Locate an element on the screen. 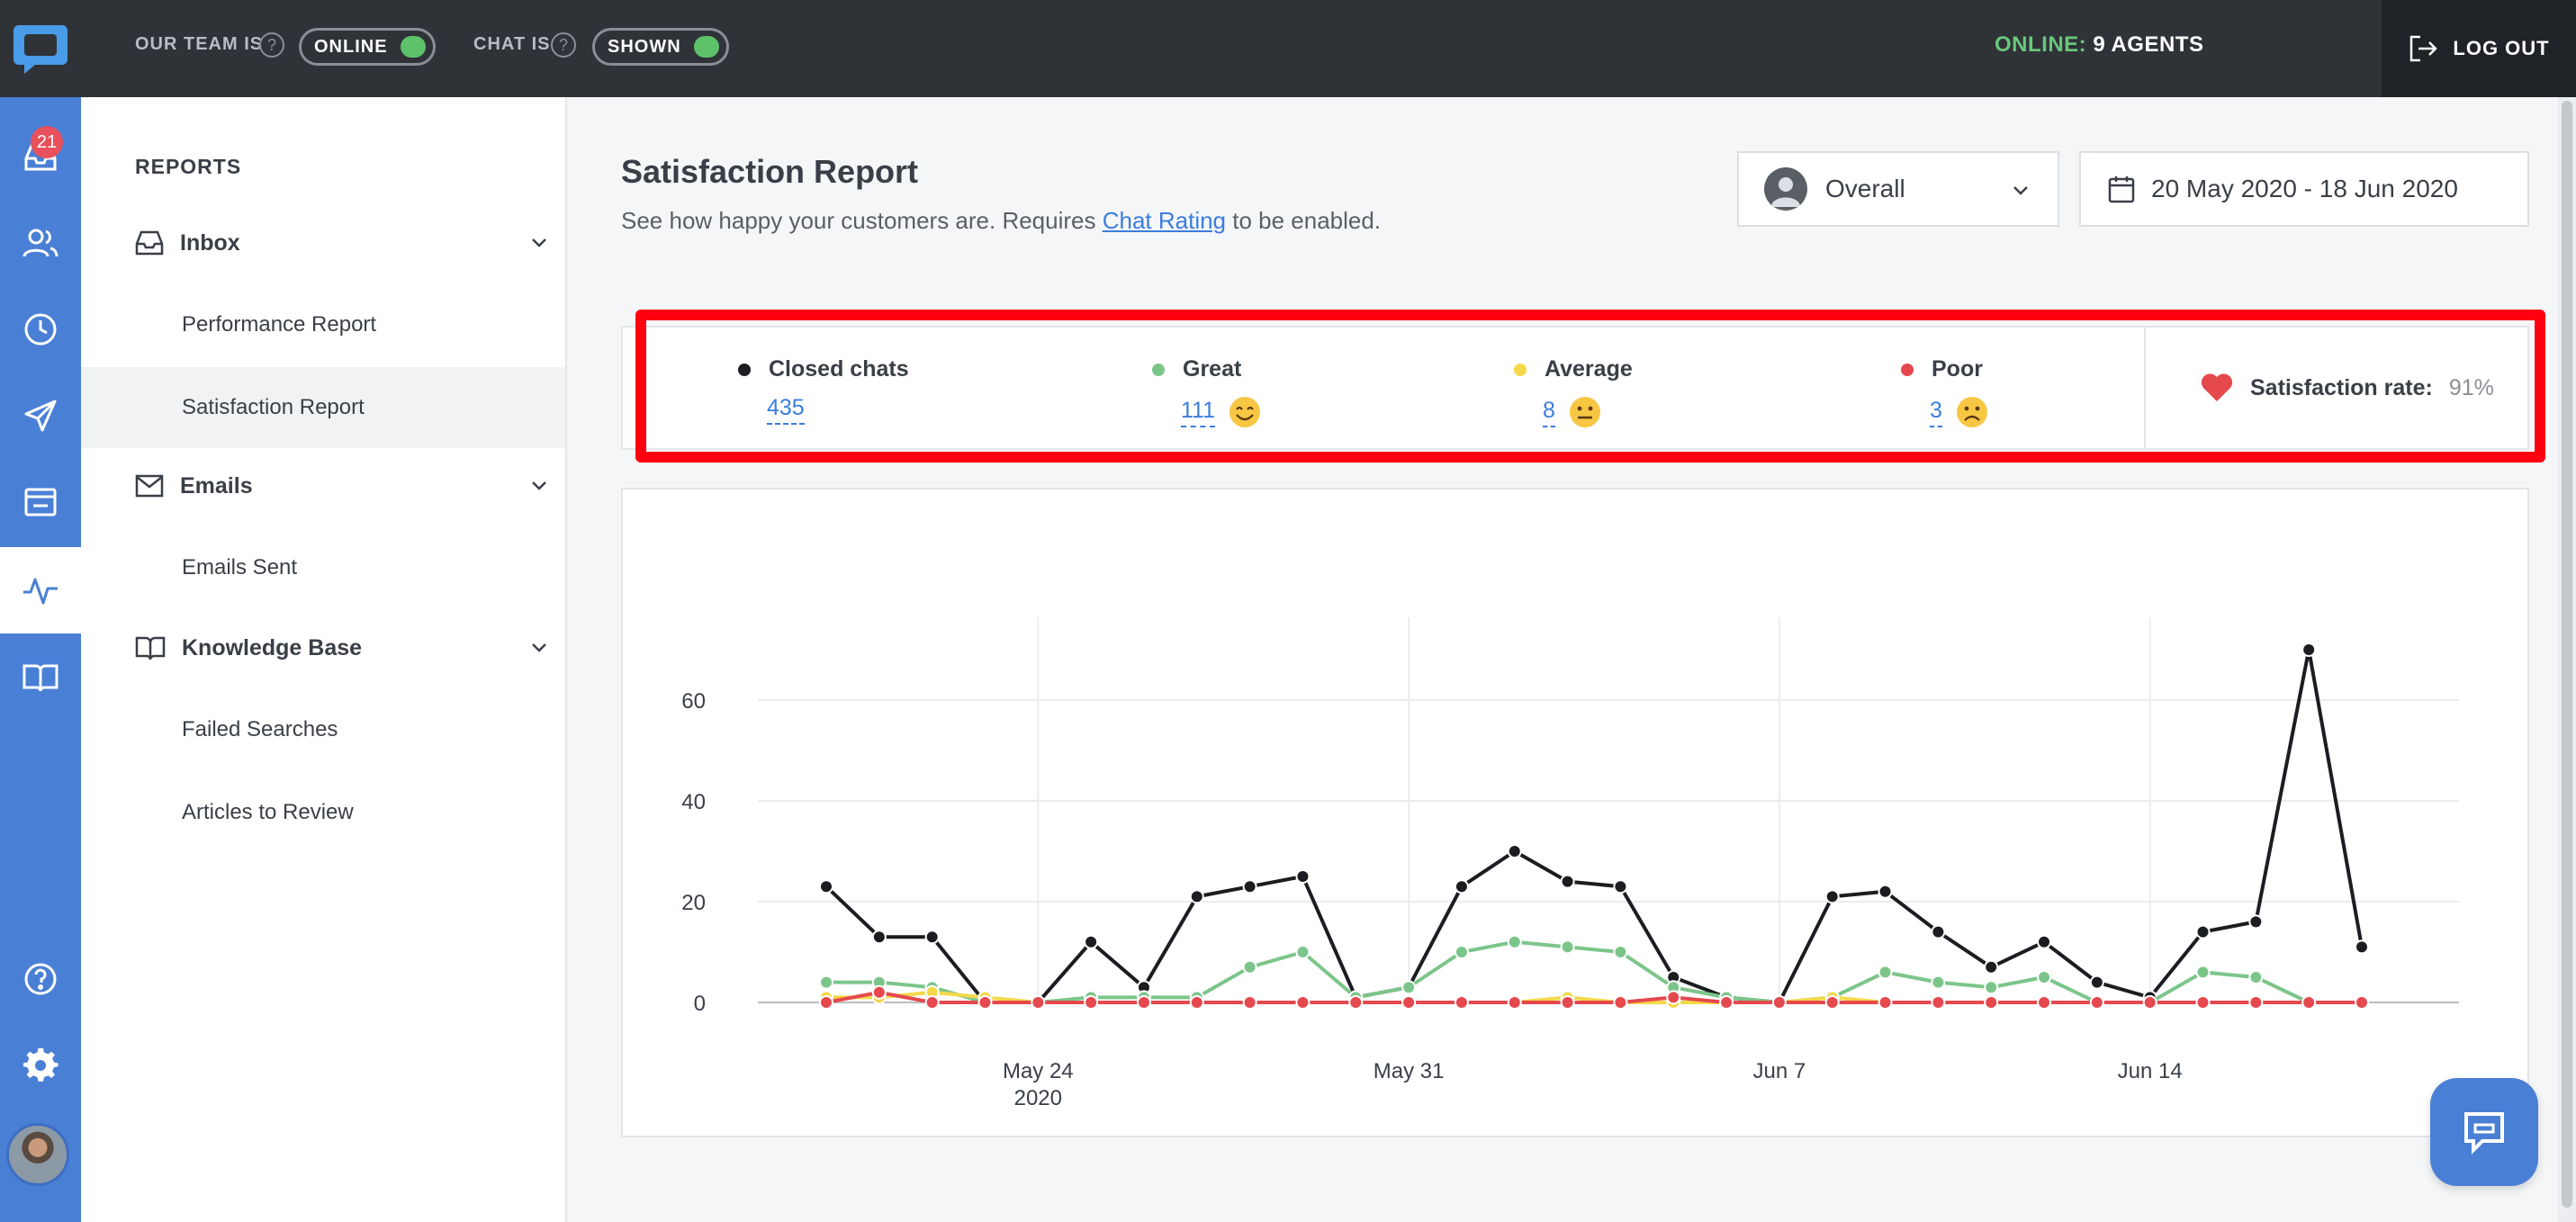 The height and width of the screenshot is (1222, 2576). nav-item-articles-to-review: Articles to Review is located at coordinates (323, 813).